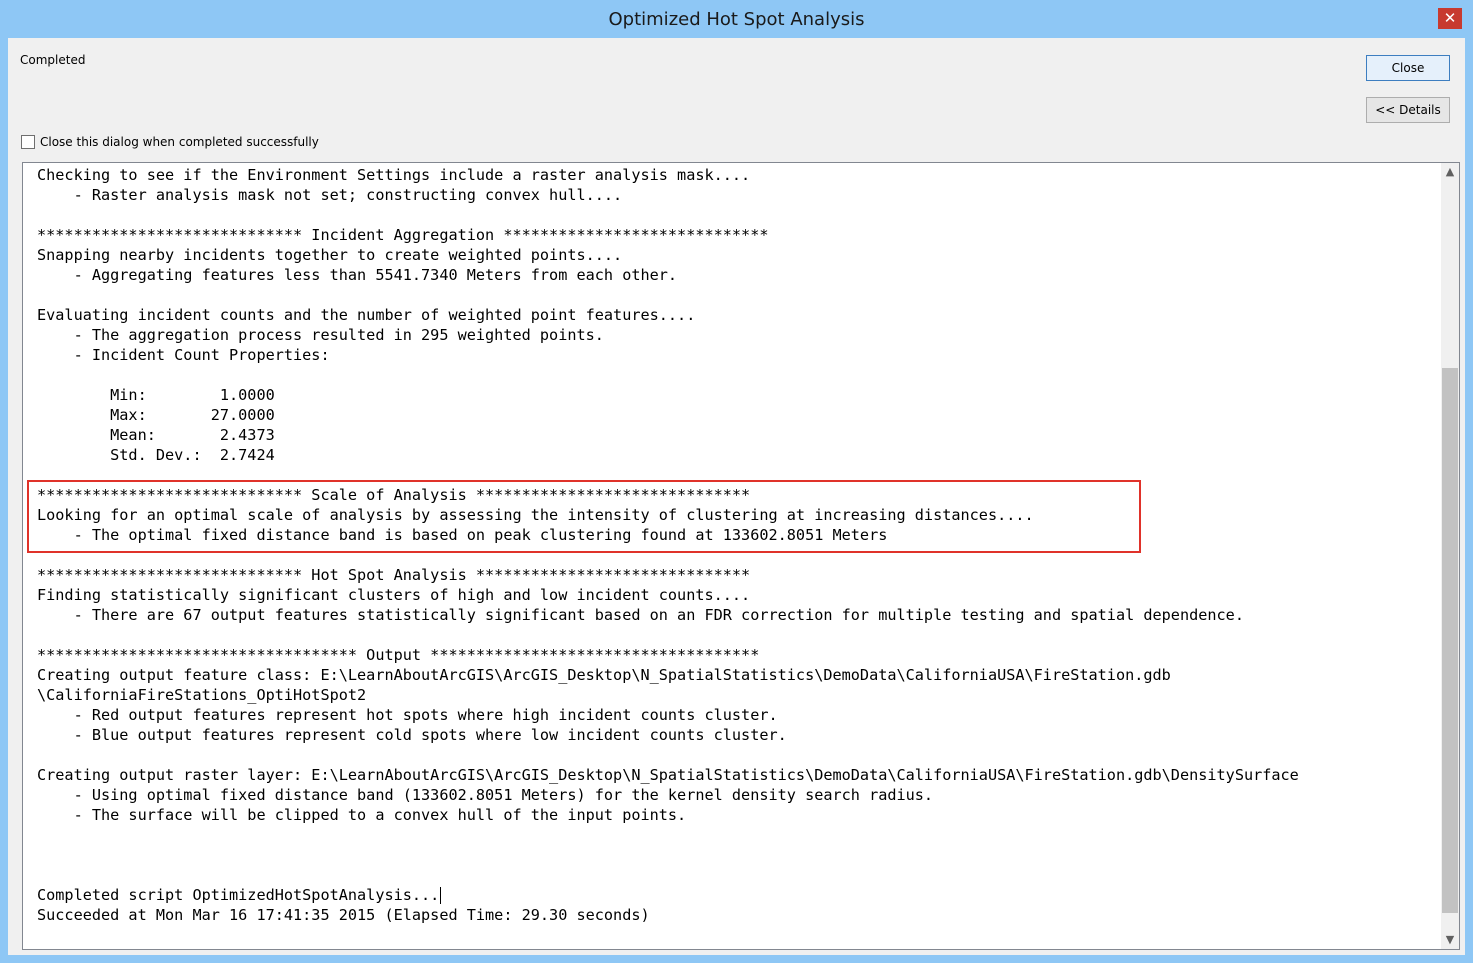  I want to click on log-line: Min: 1.0000, so click(156, 395).